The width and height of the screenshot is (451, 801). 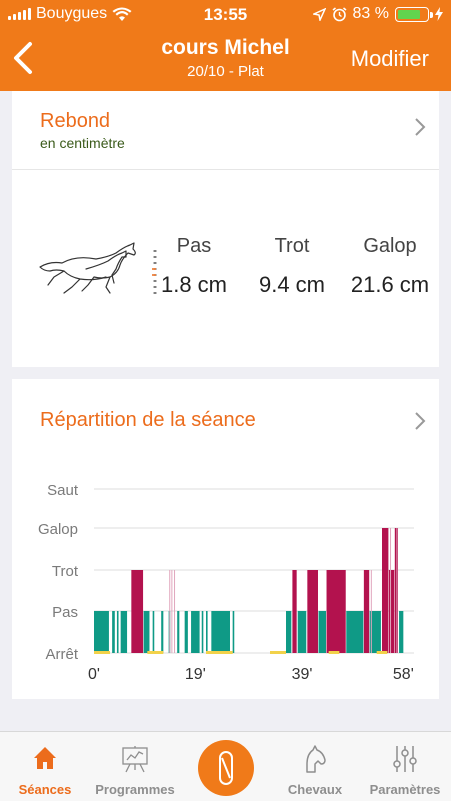 I want to click on repartition-header: Répartition de la séance, so click(x=225, y=418).